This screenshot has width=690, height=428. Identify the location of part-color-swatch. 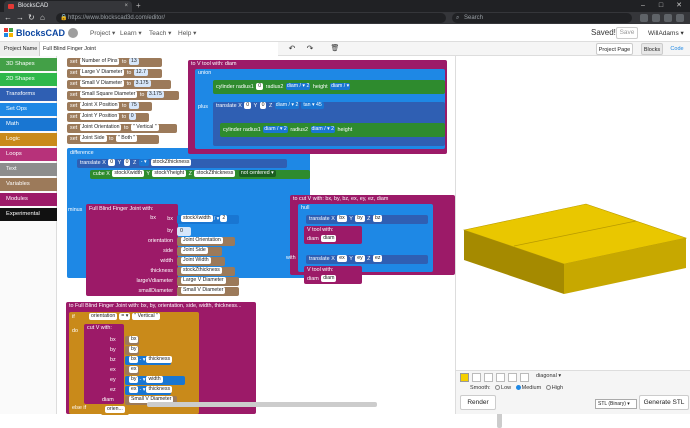
(464, 377).